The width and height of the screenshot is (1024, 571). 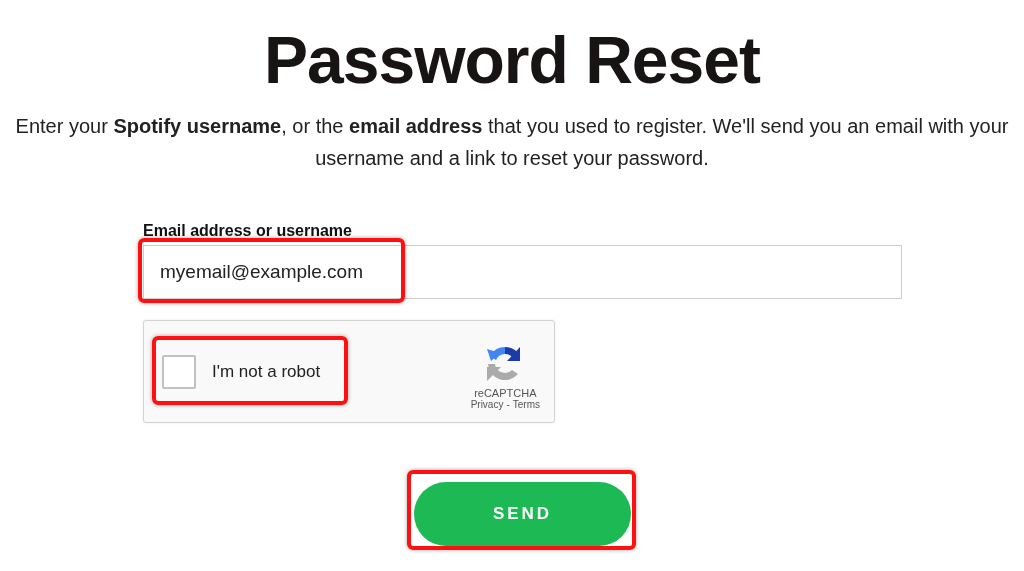 What do you see at coordinates (522, 272) in the screenshot?
I see `email-field: myemail@example.com` at bounding box center [522, 272].